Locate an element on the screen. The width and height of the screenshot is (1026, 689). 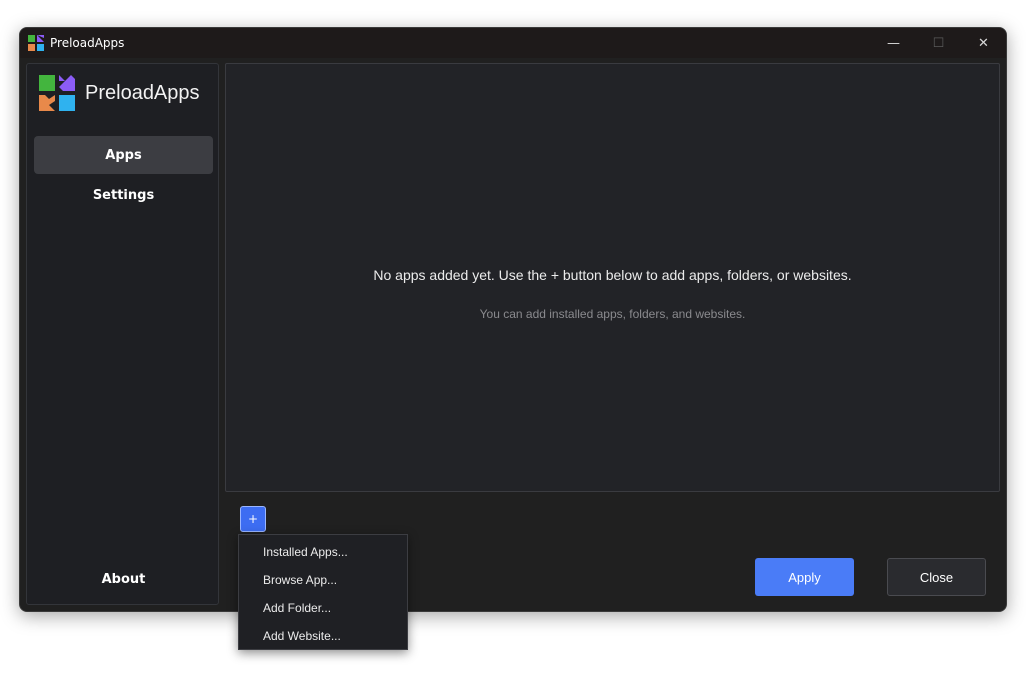
close-window-button: ✕ is located at coordinates (983, 43).